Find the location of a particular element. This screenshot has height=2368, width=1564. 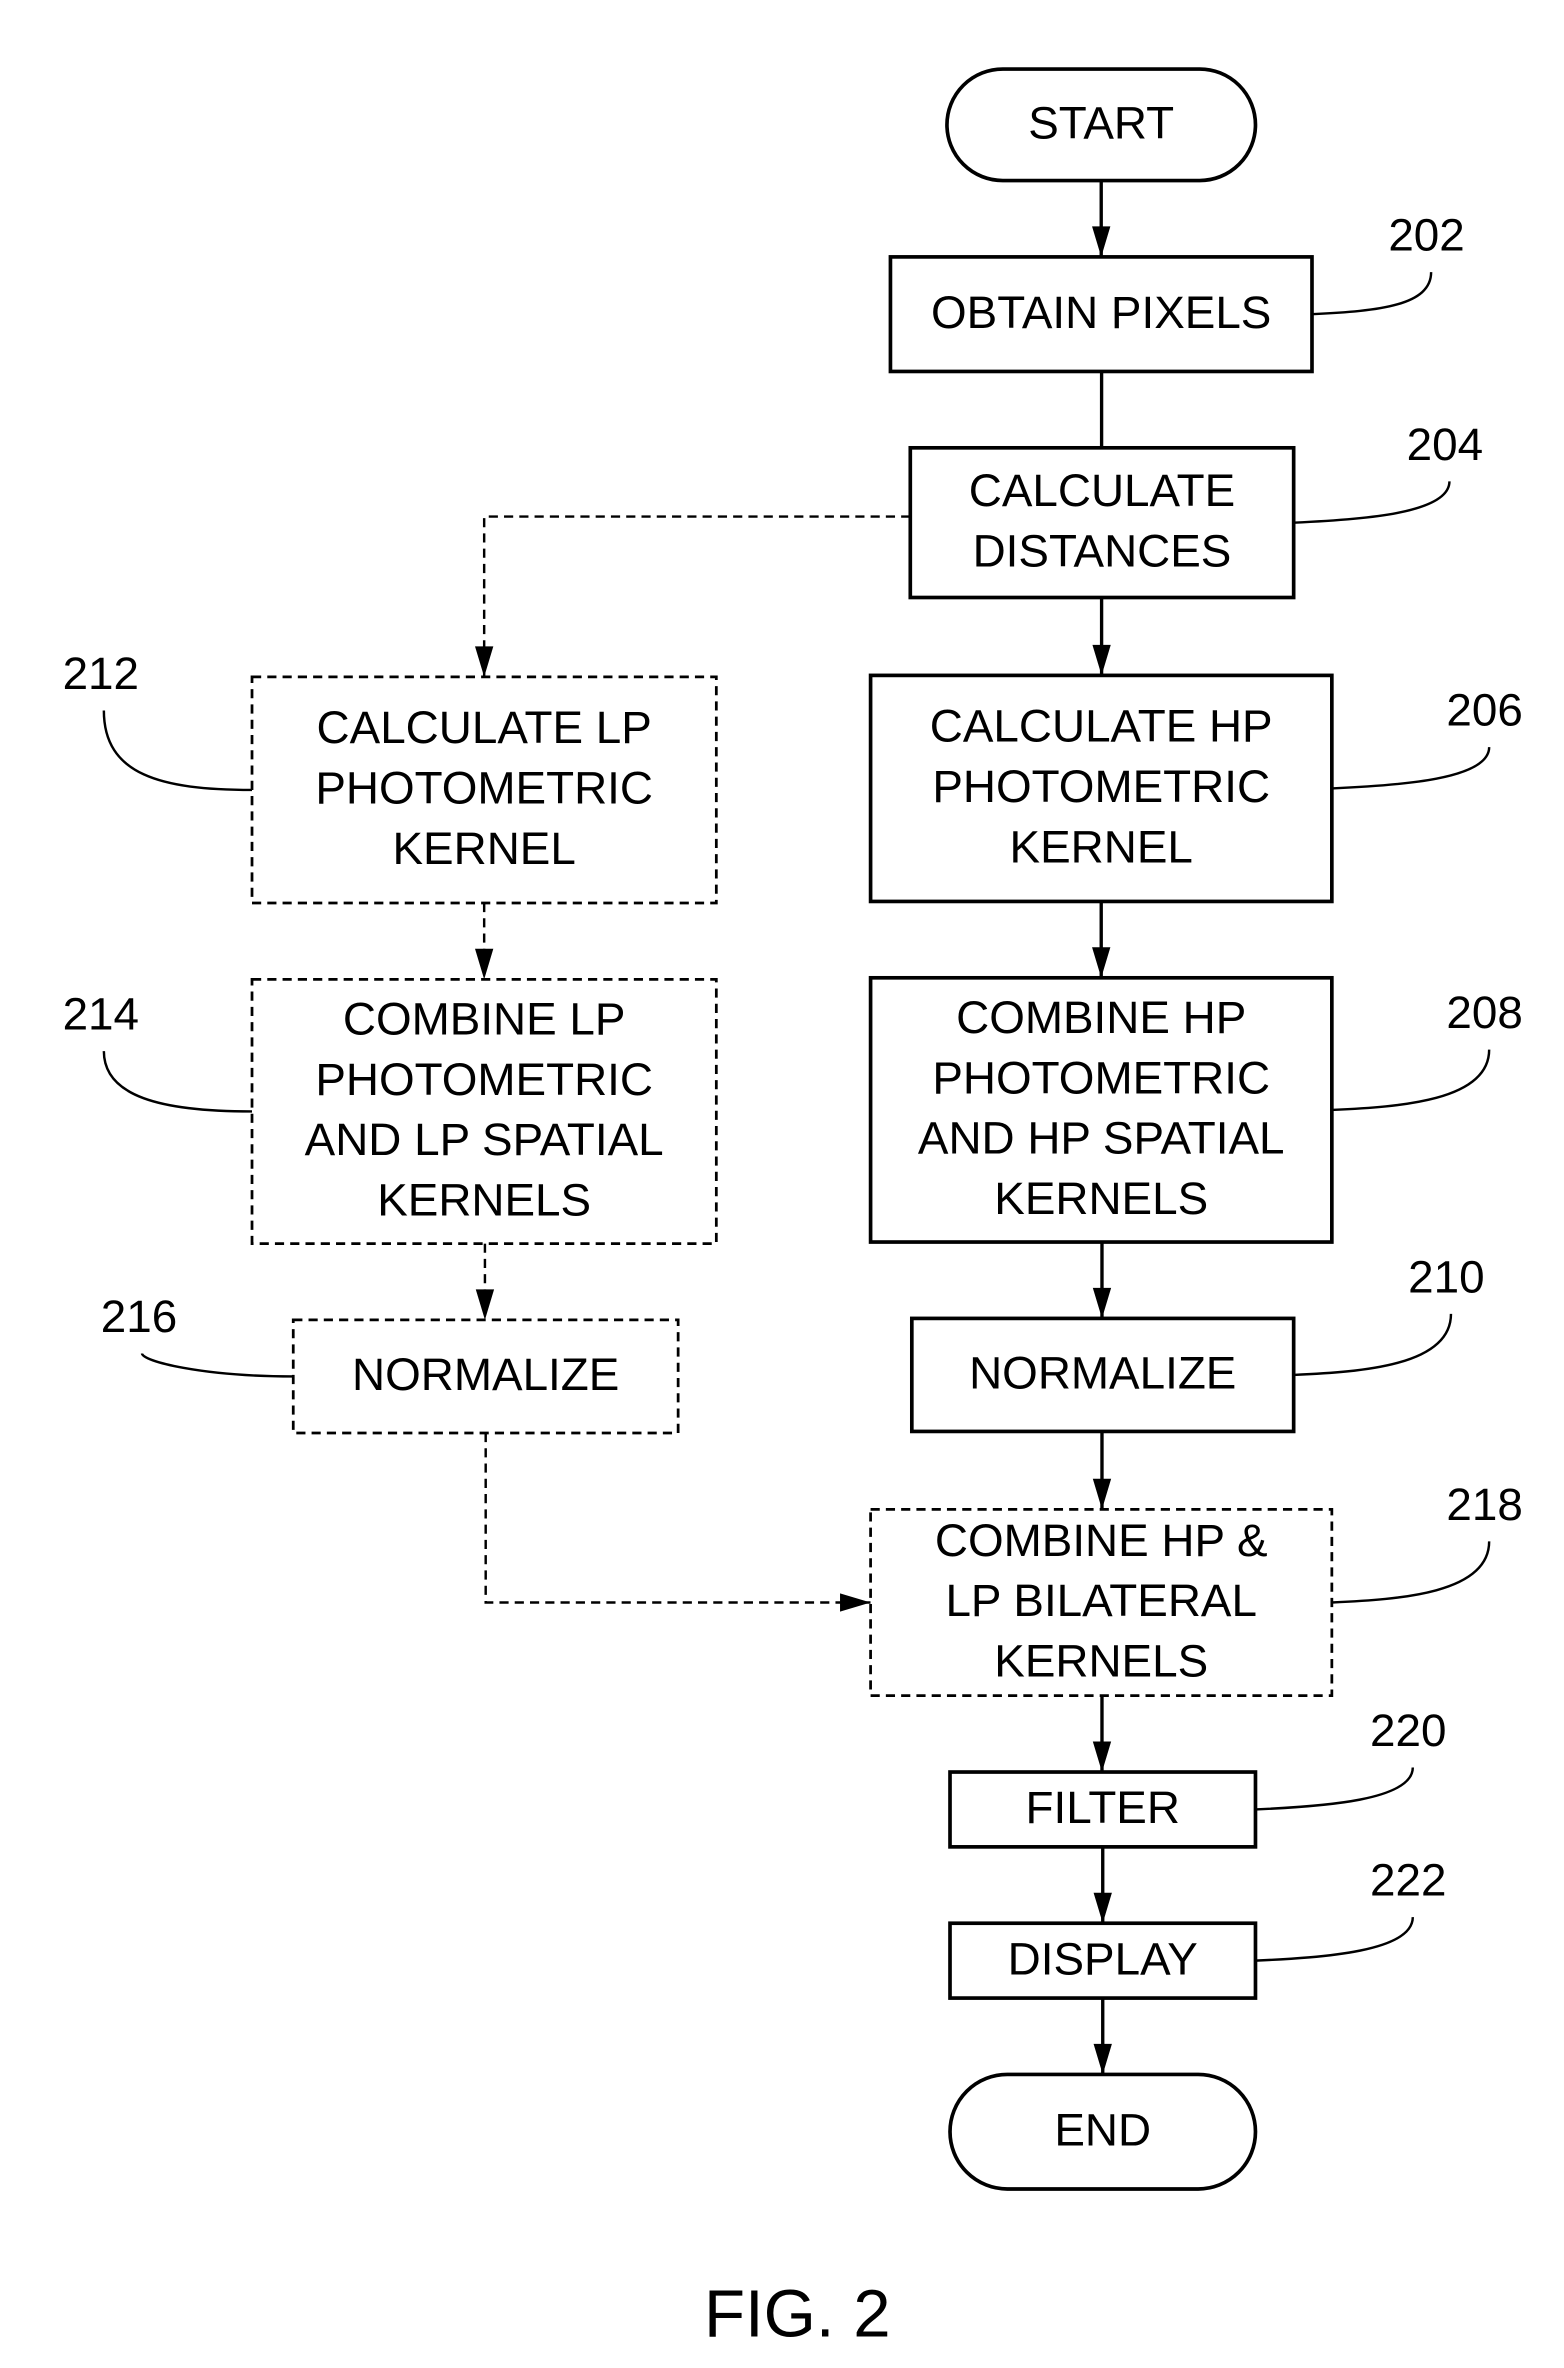

calculate-hp-kernel-label-line: PHOTOMETRIC is located at coordinates (1101, 786).